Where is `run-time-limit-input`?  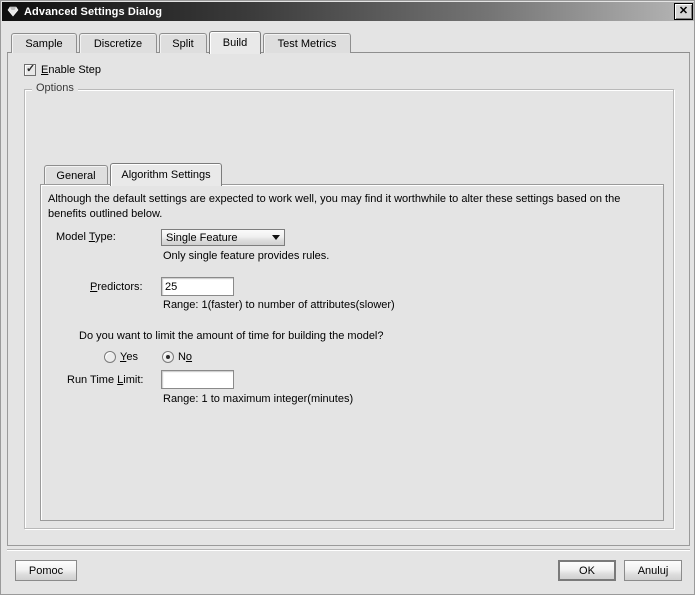
run-time-limit-input is located at coordinates (197, 379).